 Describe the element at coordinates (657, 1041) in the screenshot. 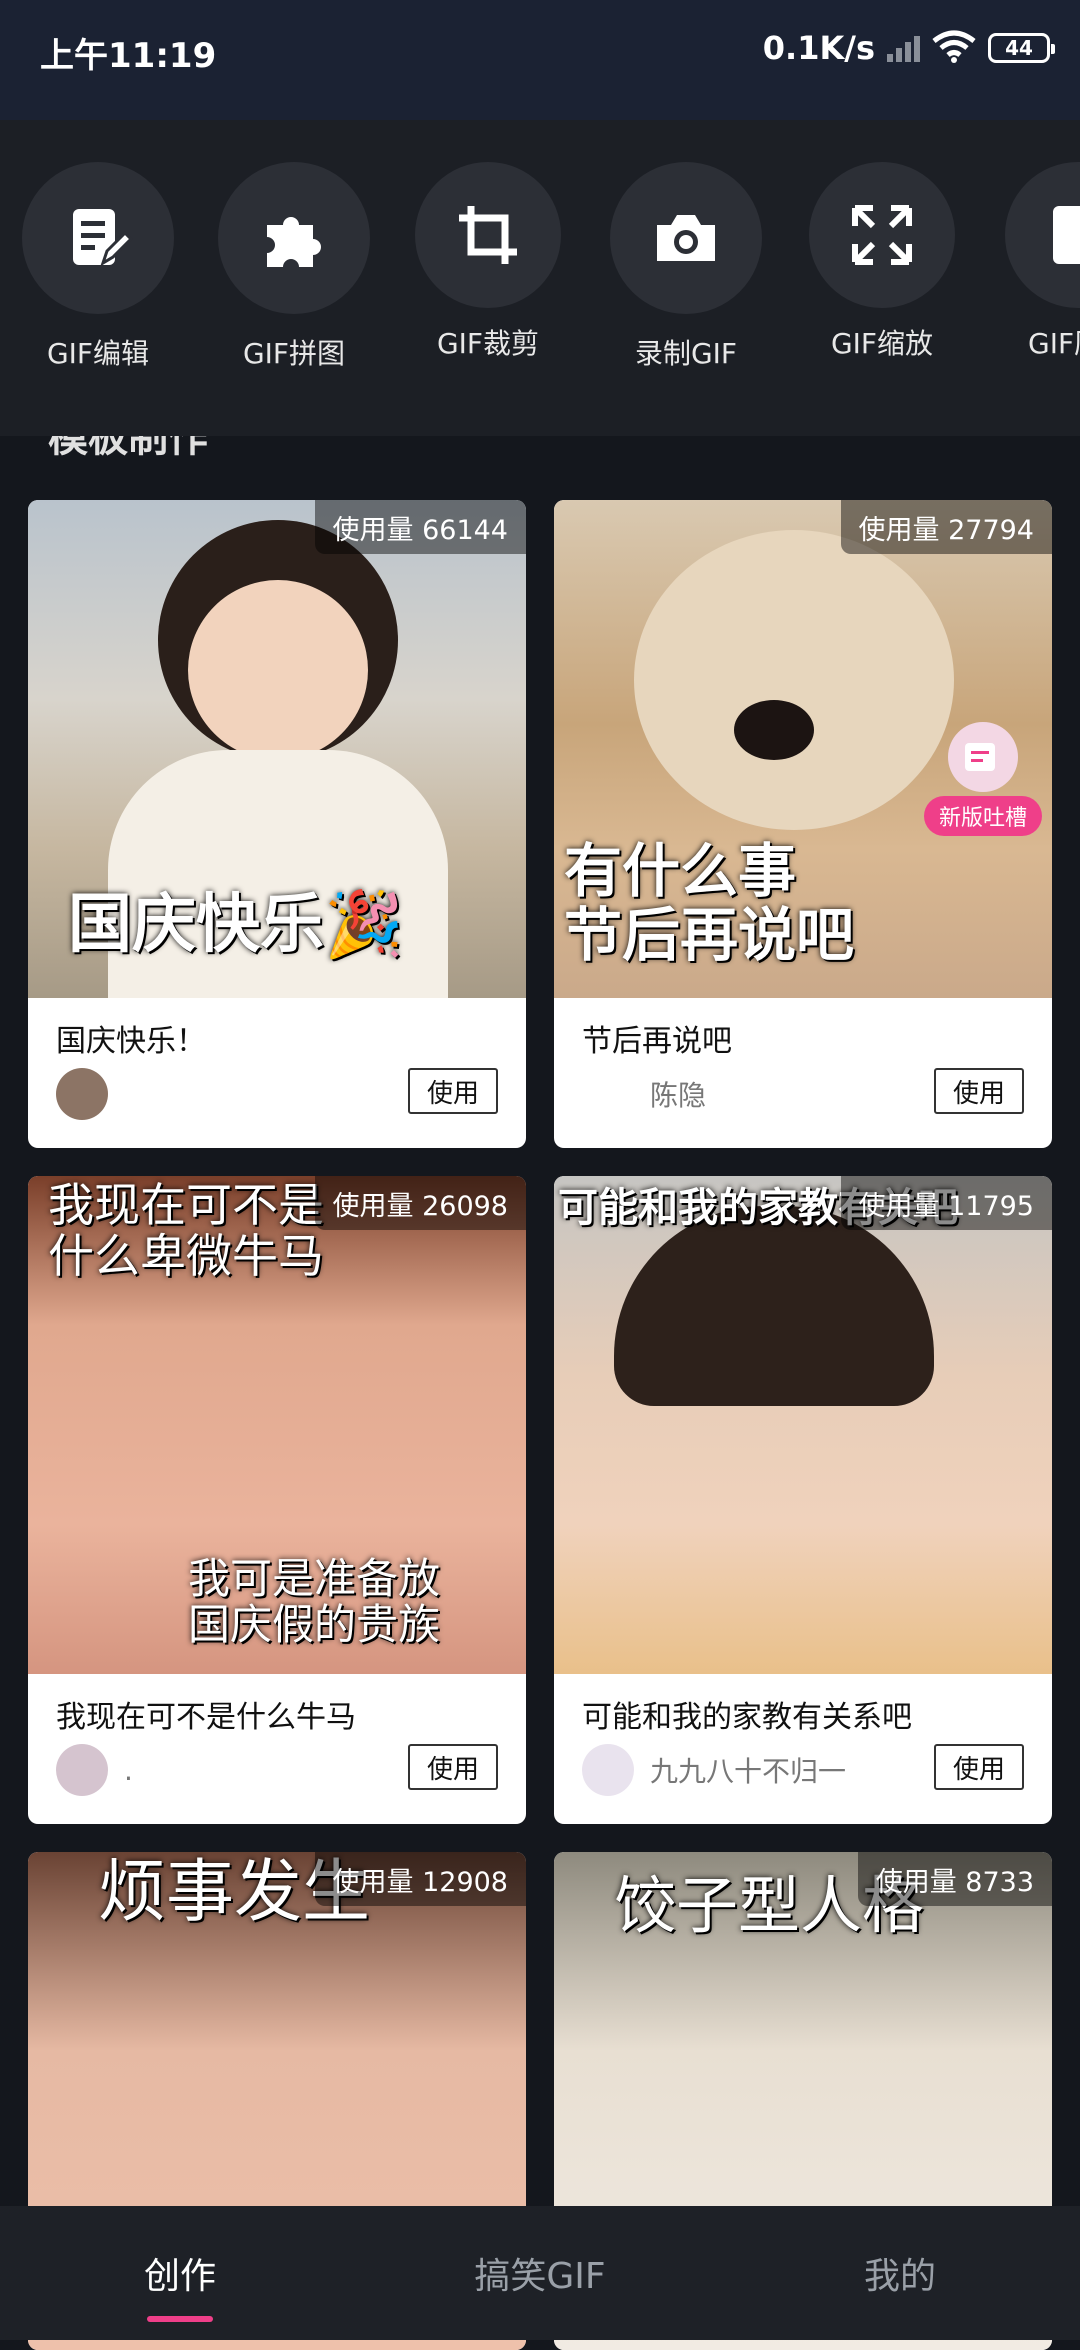

I see `template-title: 节后再说吧` at that location.